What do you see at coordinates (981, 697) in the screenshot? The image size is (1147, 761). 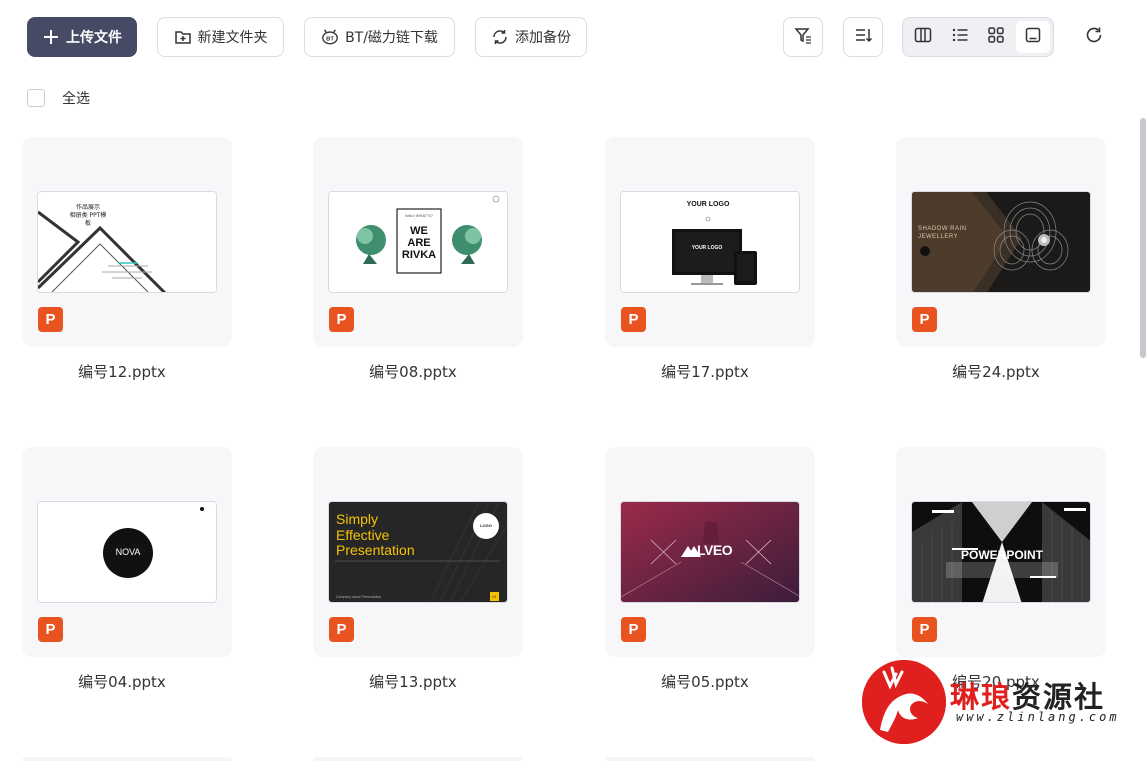 I see `watermark-title-red: 琳琅` at bounding box center [981, 697].